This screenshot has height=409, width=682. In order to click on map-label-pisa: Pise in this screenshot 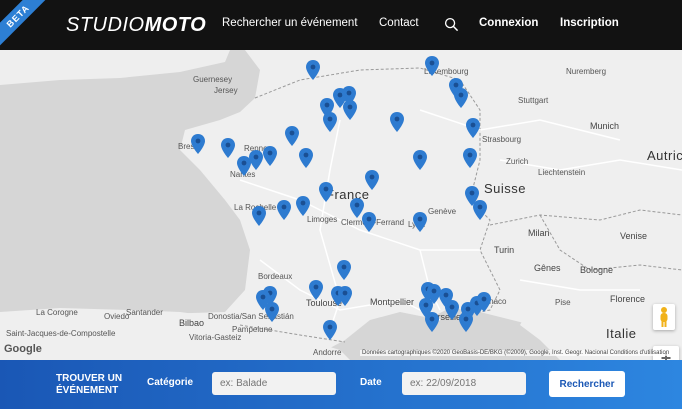, I will do `click(563, 302)`.